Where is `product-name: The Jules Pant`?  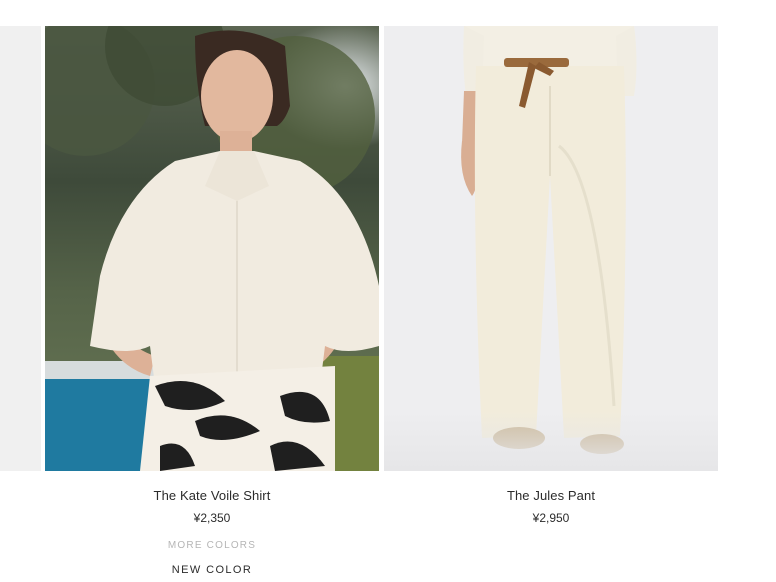
product-name: The Jules Pant is located at coordinates (551, 495).